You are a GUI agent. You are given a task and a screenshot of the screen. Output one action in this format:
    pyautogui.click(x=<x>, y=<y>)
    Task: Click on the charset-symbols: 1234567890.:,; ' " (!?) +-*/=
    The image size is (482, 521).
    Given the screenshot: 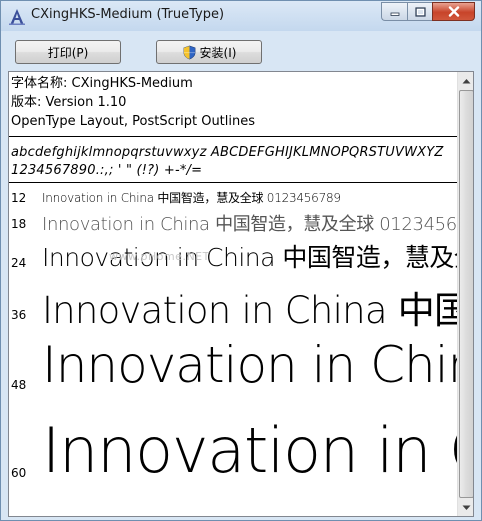 What is the action you would take?
    pyautogui.click(x=107, y=170)
    